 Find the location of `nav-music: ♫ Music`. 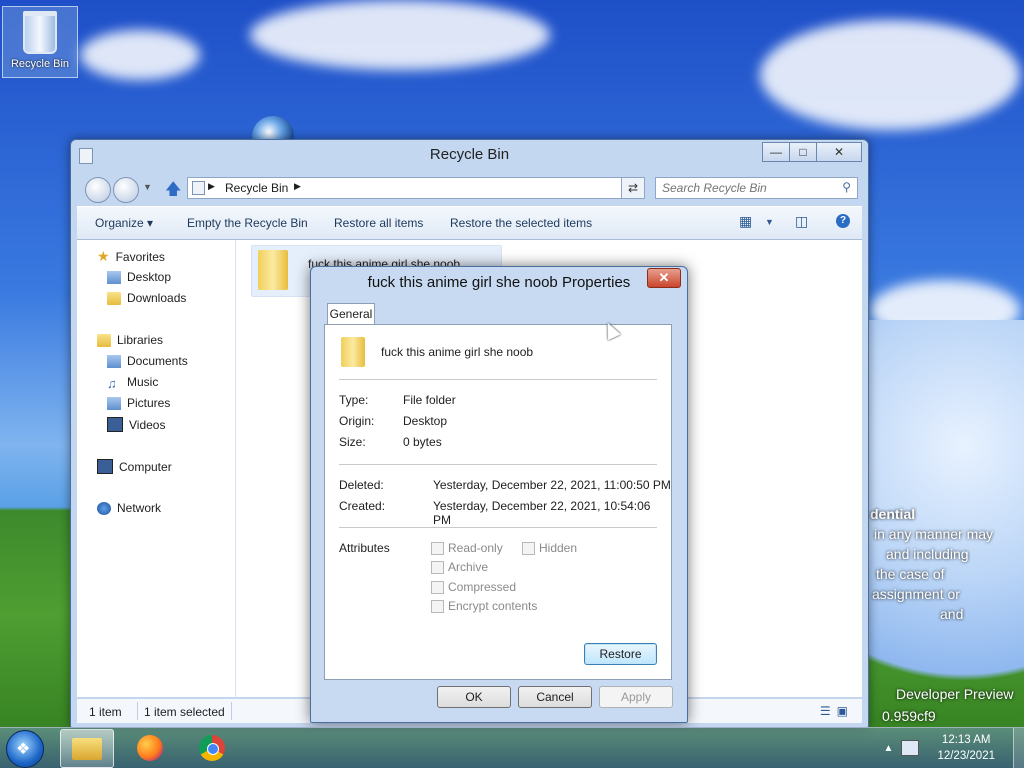

nav-music: ♫ Music is located at coordinates (133, 383).